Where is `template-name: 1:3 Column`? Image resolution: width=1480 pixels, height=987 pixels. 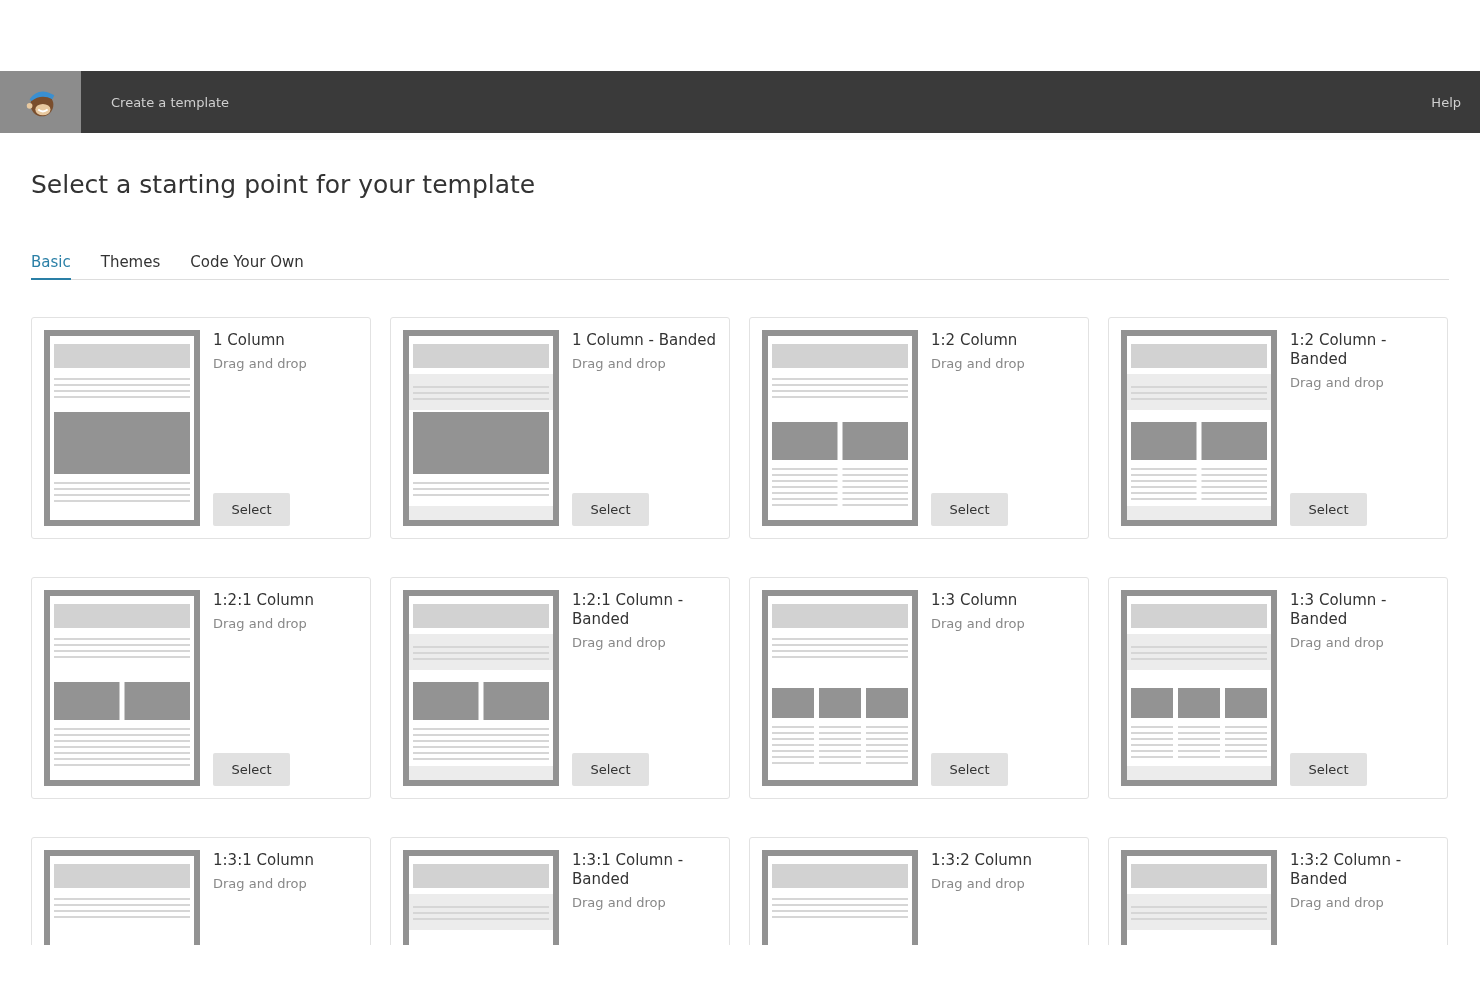 template-name: 1:3 Column is located at coordinates (974, 600).